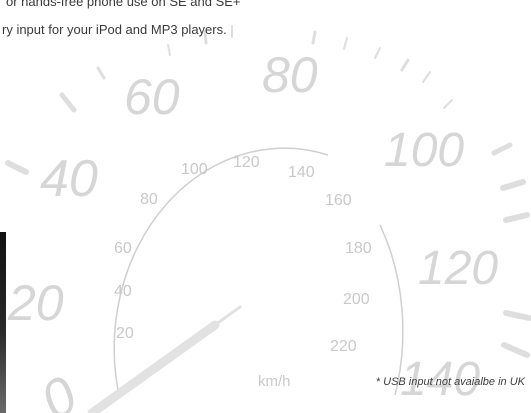 The width and height of the screenshot is (531, 413). I want to click on inner-scale-140: 140, so click(301, 172).